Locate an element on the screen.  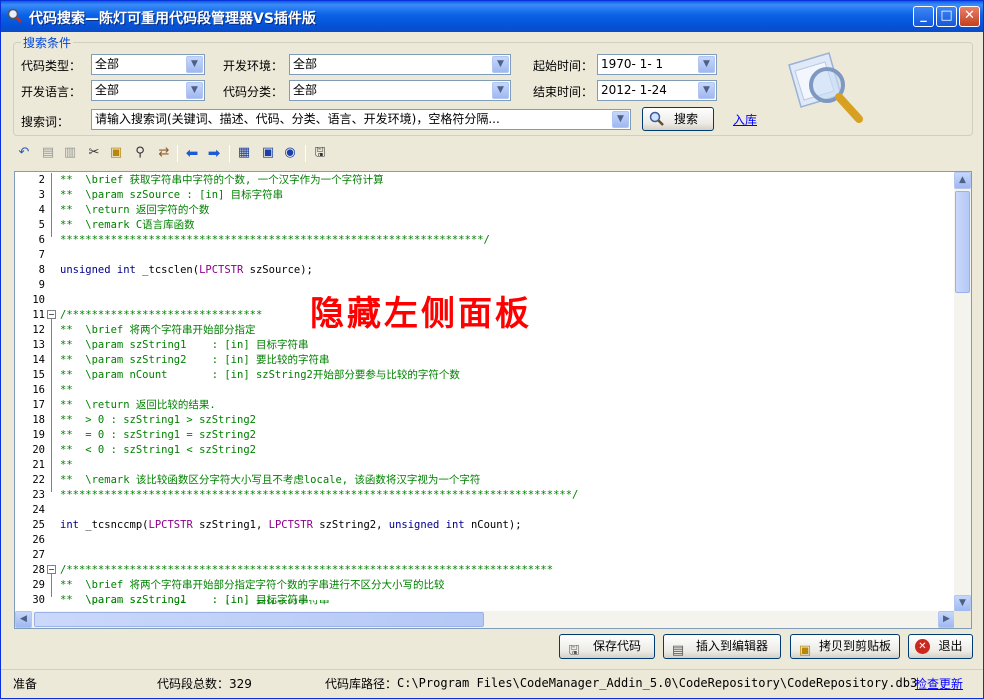
line-number: 25 is located at coordinates (38, 525).